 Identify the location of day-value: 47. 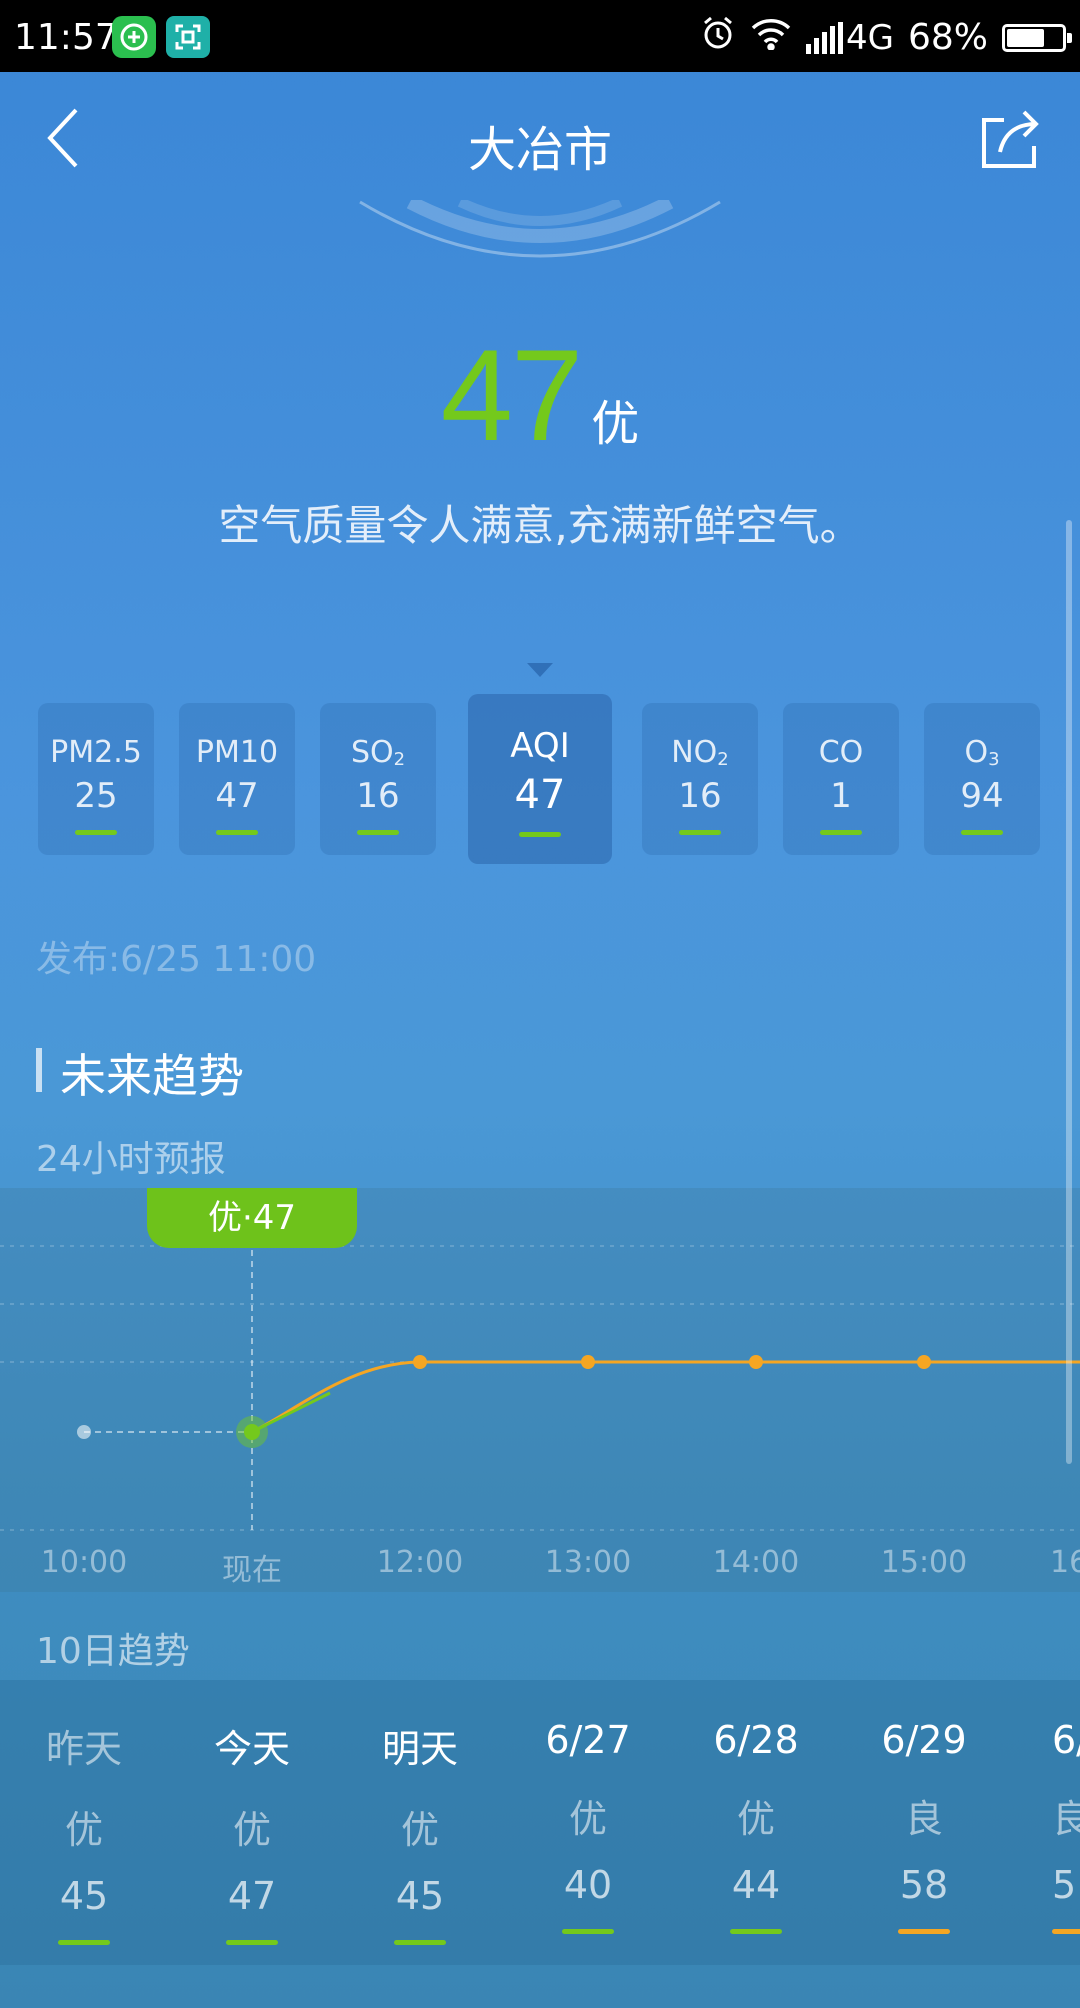
(252, 1896).